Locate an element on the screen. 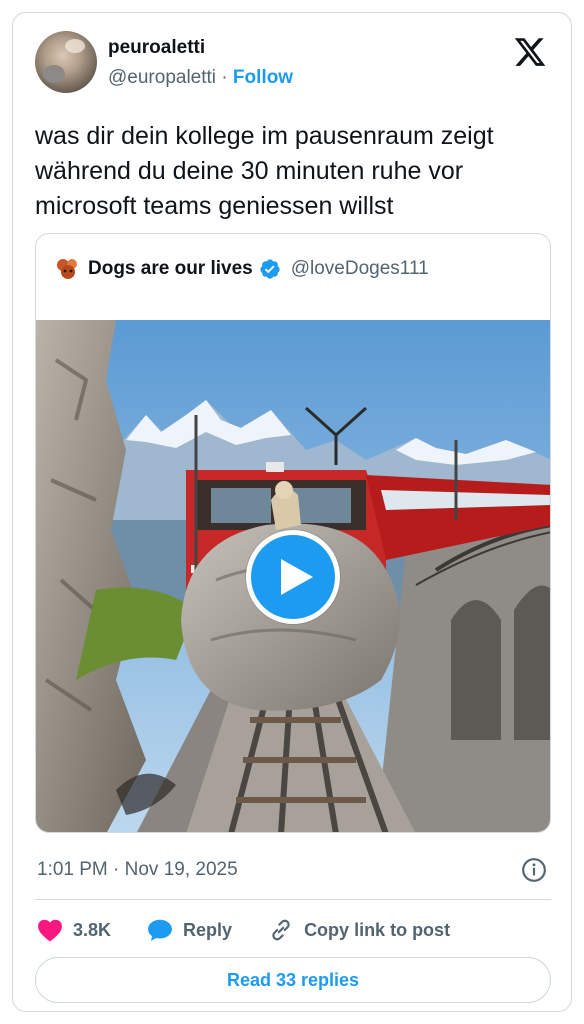 The image size is (584, 1024). reply-label: Reply is located at coordinates (208, 929).